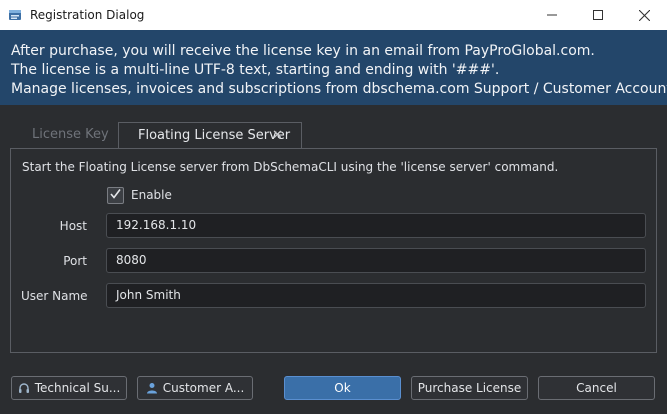 This screenshot has height=414, width=667. I want to click on purchase-license-label: Purchase License, so click(469, 388).